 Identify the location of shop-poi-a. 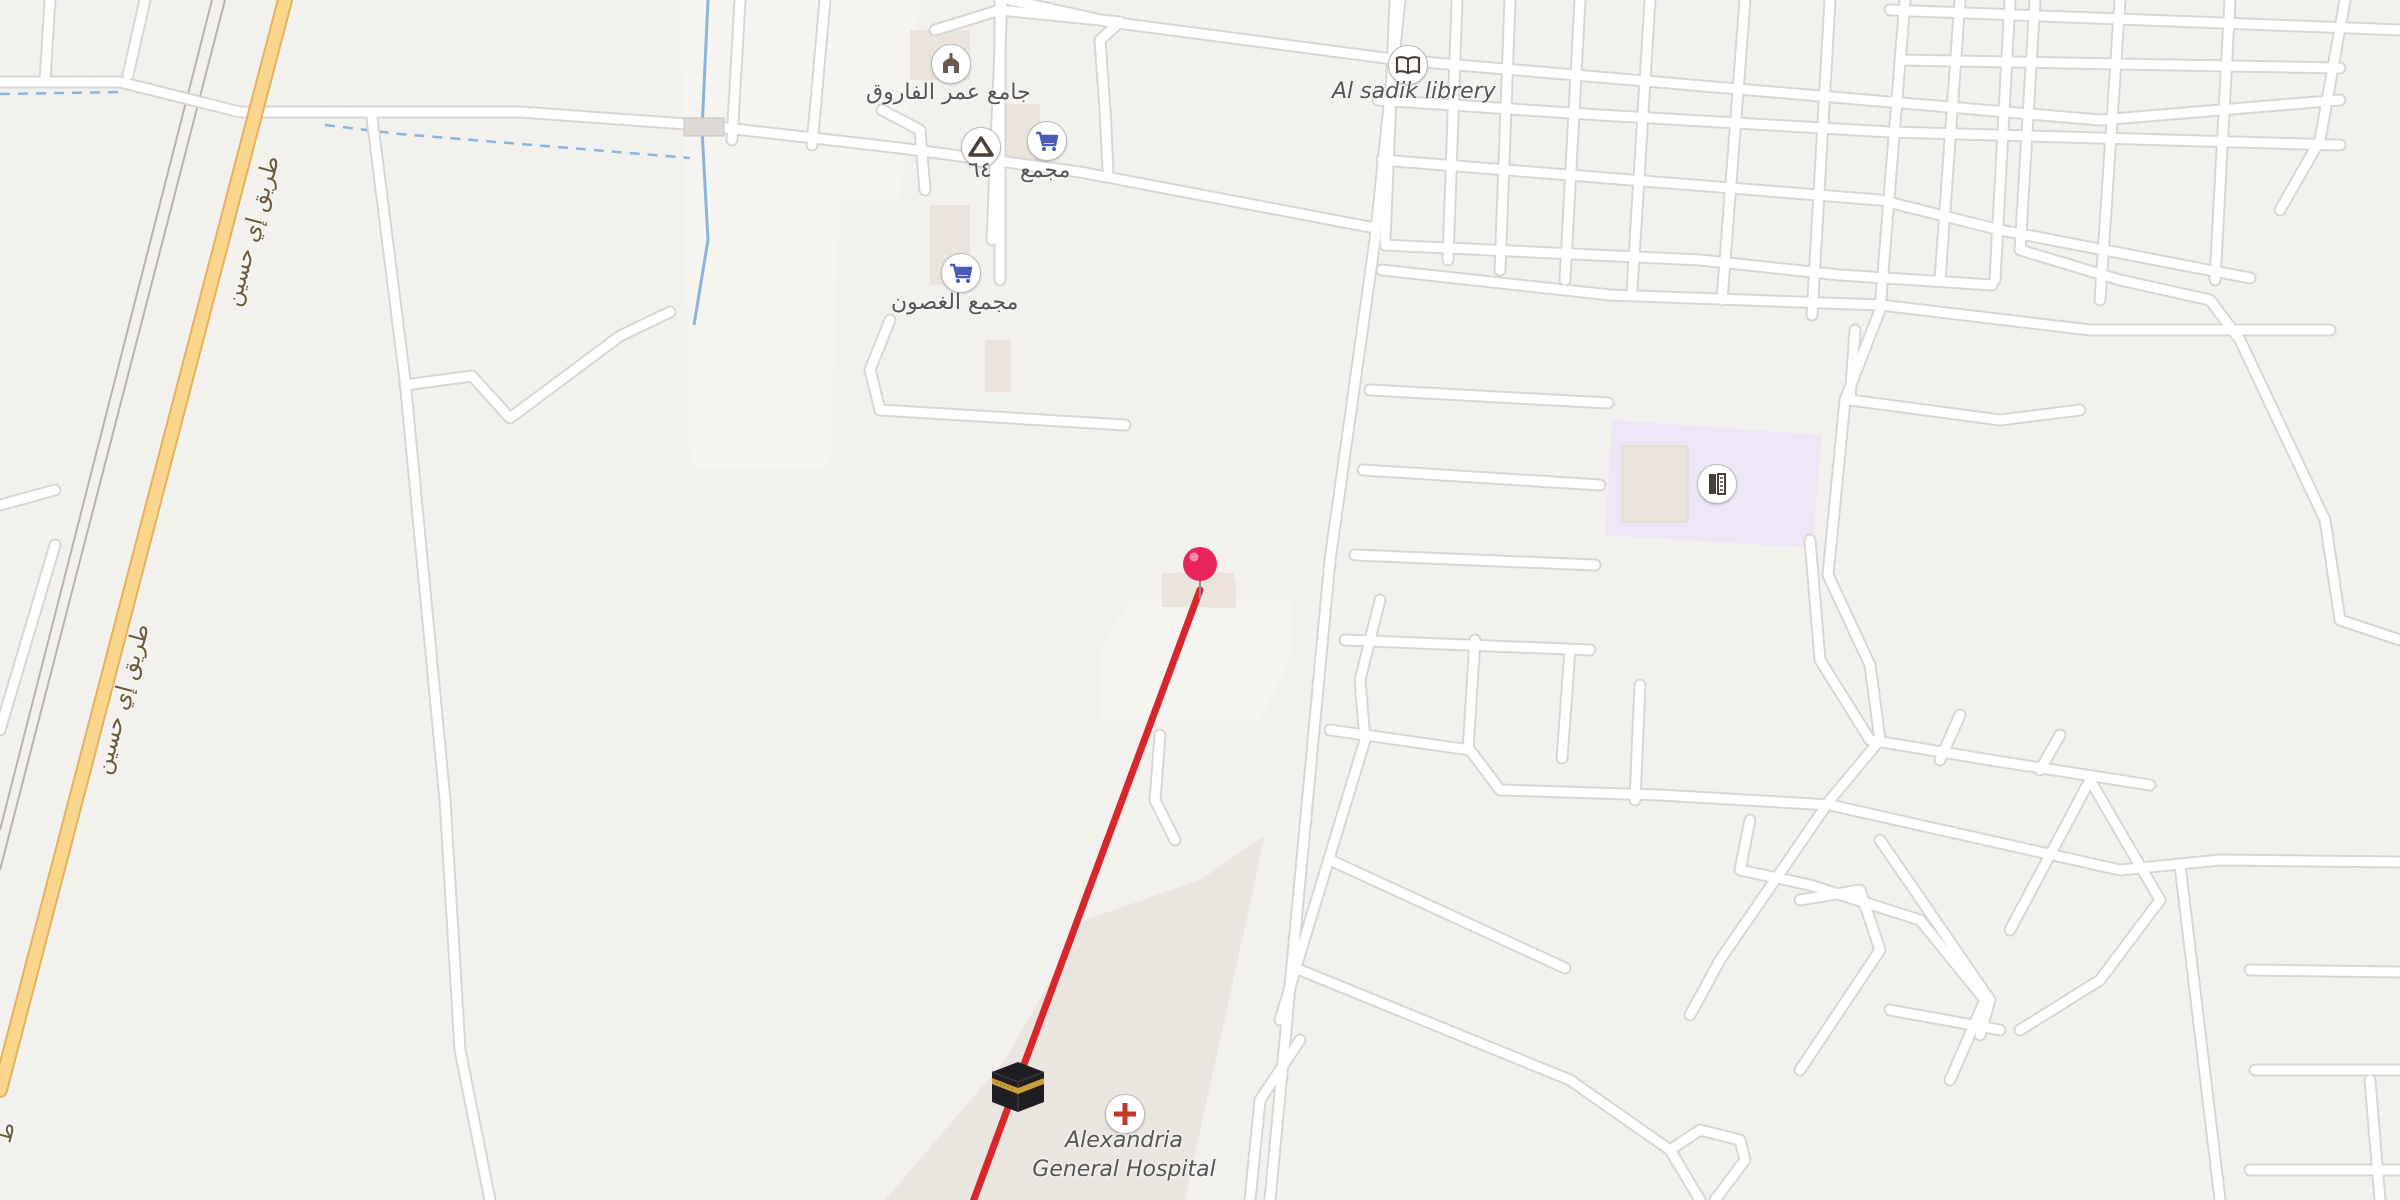
(1047, 141).